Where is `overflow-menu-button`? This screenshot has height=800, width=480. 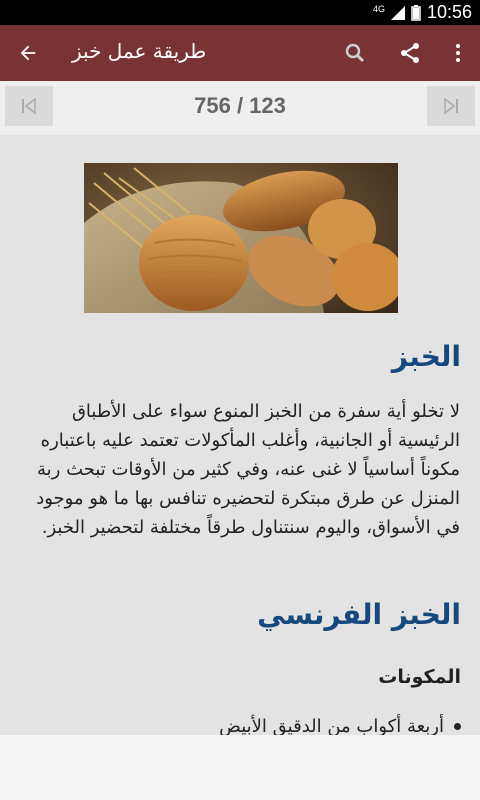
overflow-menu-button is located at coordinates (458, 53).